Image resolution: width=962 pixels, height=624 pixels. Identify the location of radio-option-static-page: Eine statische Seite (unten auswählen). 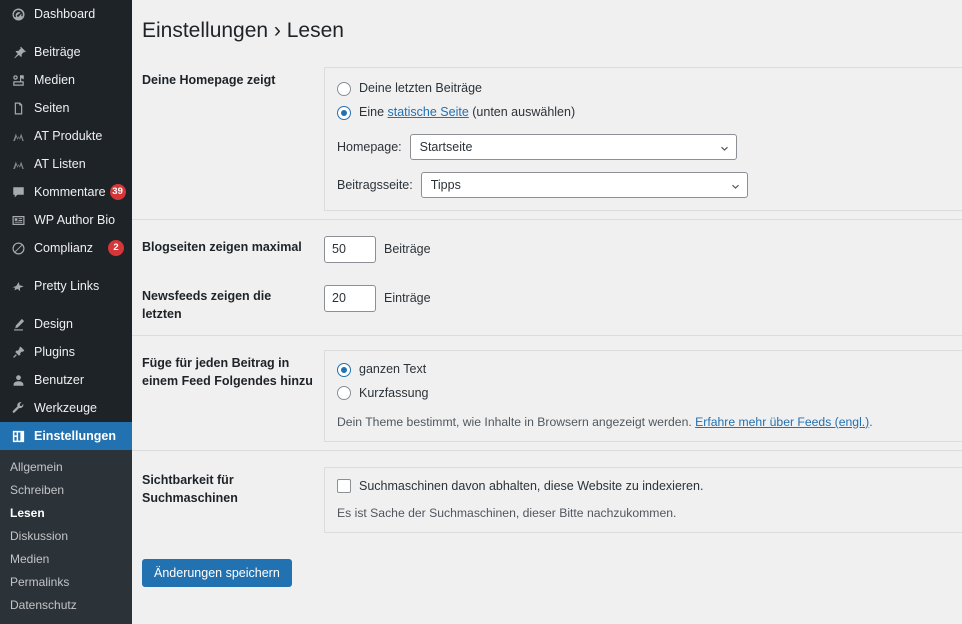
(643, 112).